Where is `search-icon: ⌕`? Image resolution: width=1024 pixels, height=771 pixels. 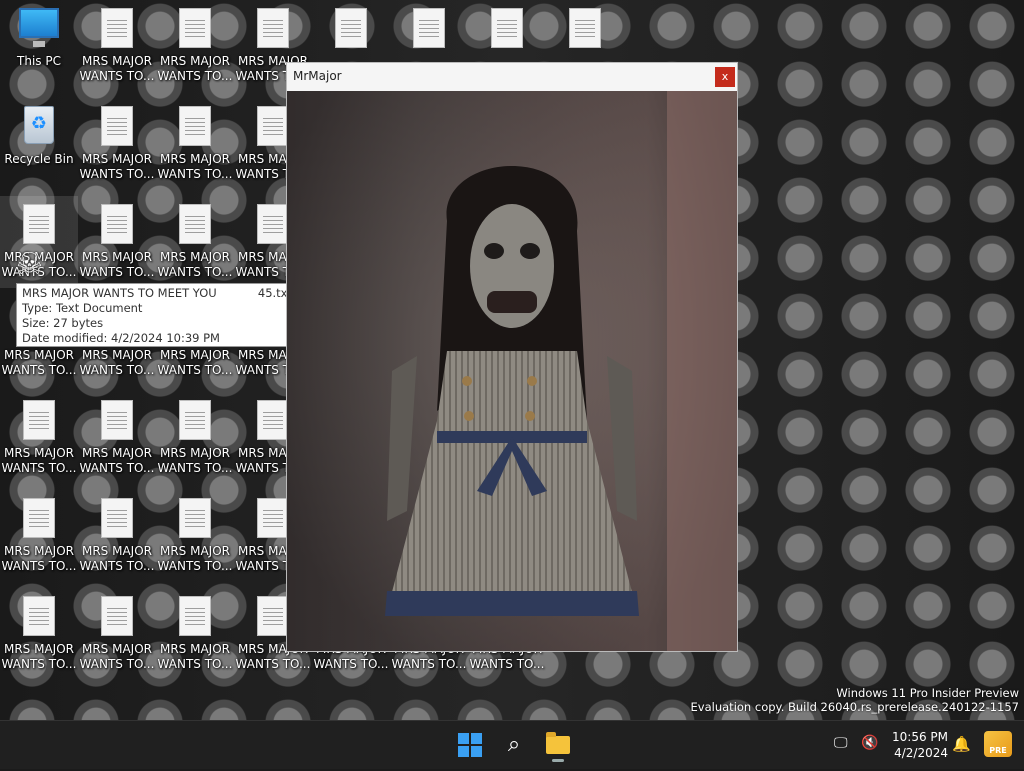 search-icon: ⌕ is located at coordinates (514, 745).